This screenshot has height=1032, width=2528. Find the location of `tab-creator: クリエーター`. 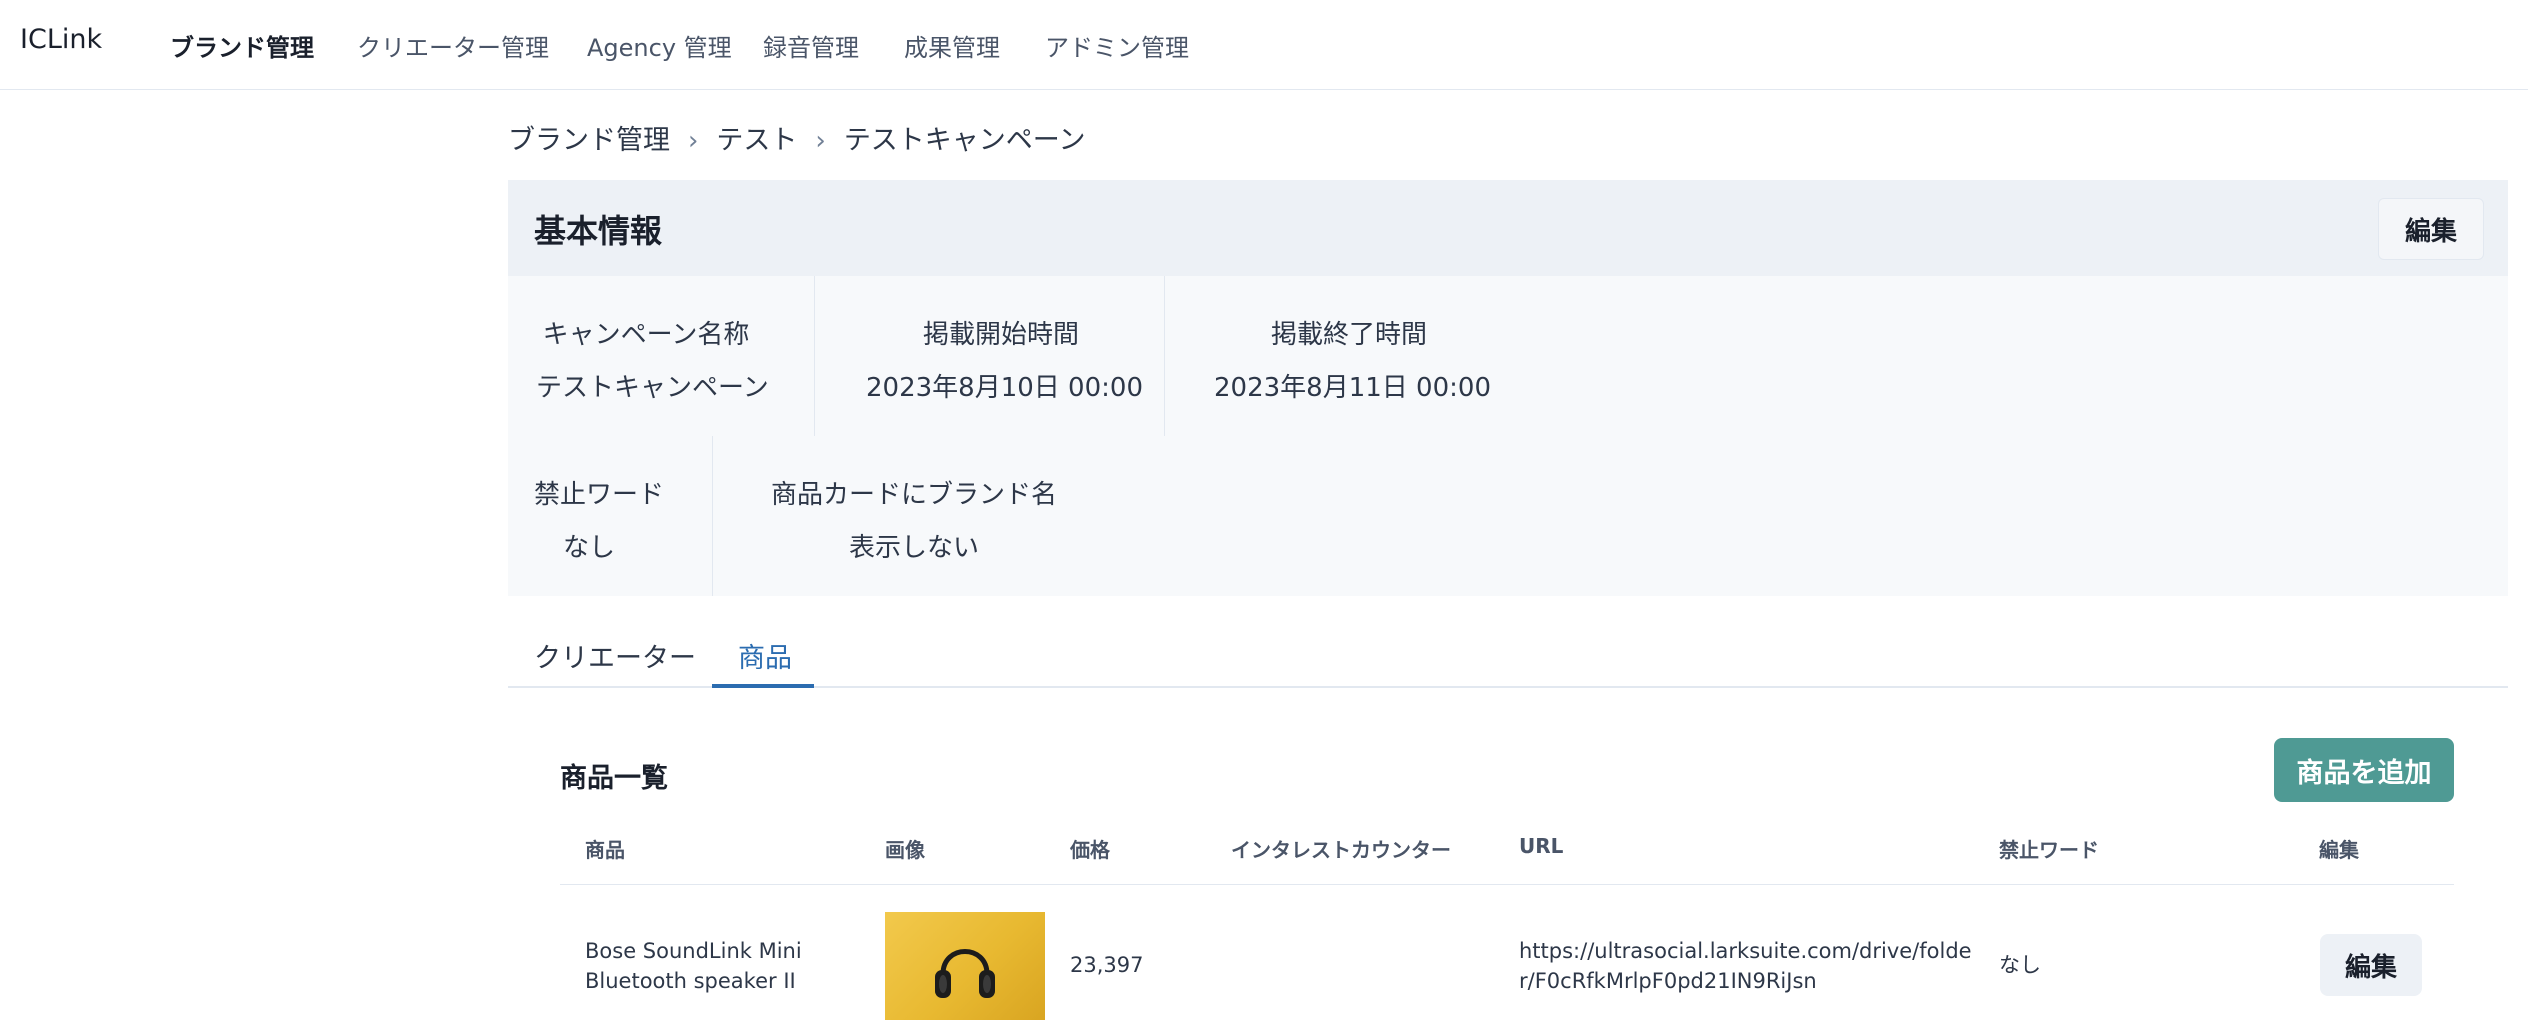

tab-creator: クリエーター is located at coordinates (615, 655).